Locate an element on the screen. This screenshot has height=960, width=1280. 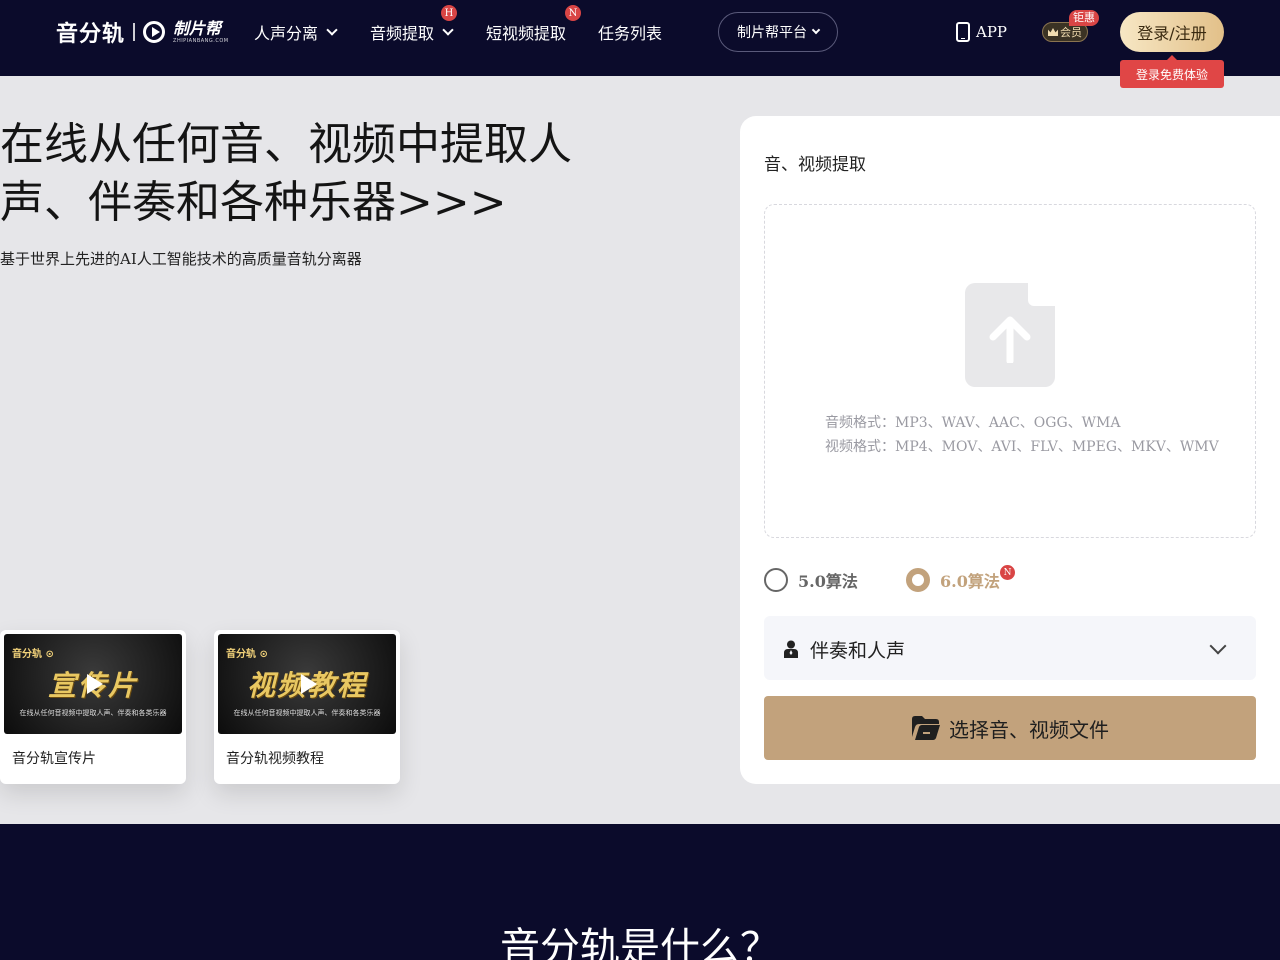
hot-badge: H is located at coordinates (449, 13).